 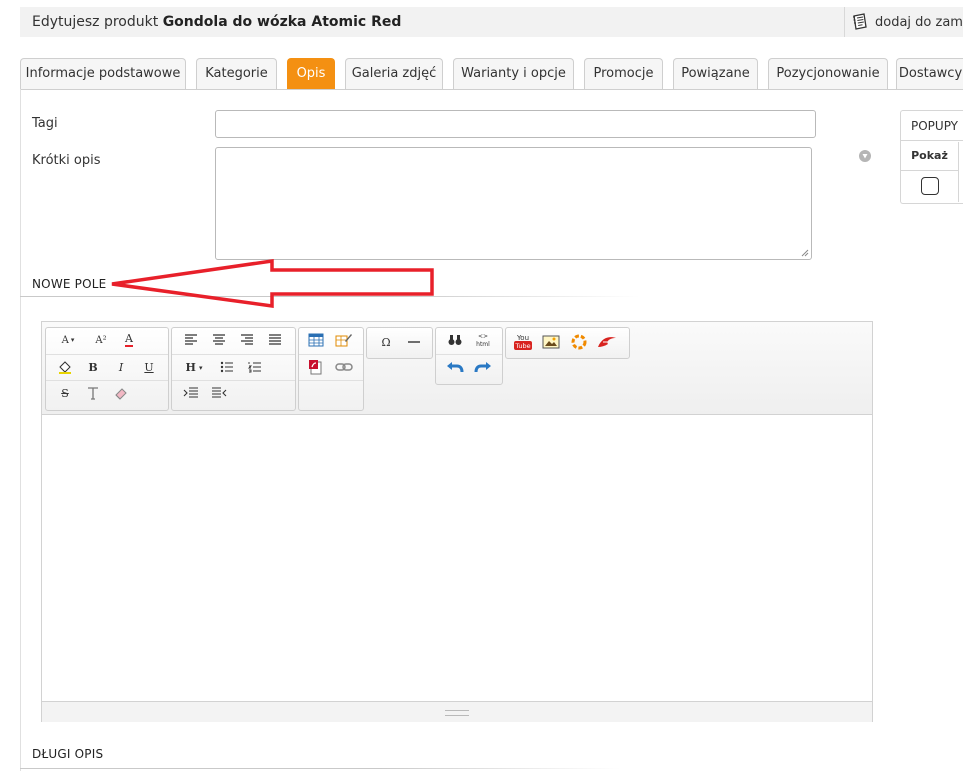 I want to click on gallery-ring-icon, so click(x=579, y=342).